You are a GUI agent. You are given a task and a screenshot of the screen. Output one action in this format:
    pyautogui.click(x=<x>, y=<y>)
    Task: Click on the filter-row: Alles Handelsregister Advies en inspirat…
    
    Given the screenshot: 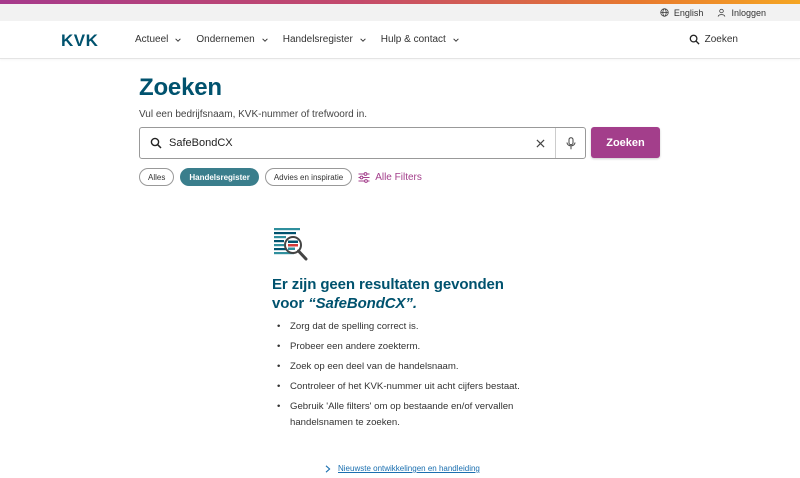 What is the action you would take?
    pyautogui.click(x=400, y=177)
    